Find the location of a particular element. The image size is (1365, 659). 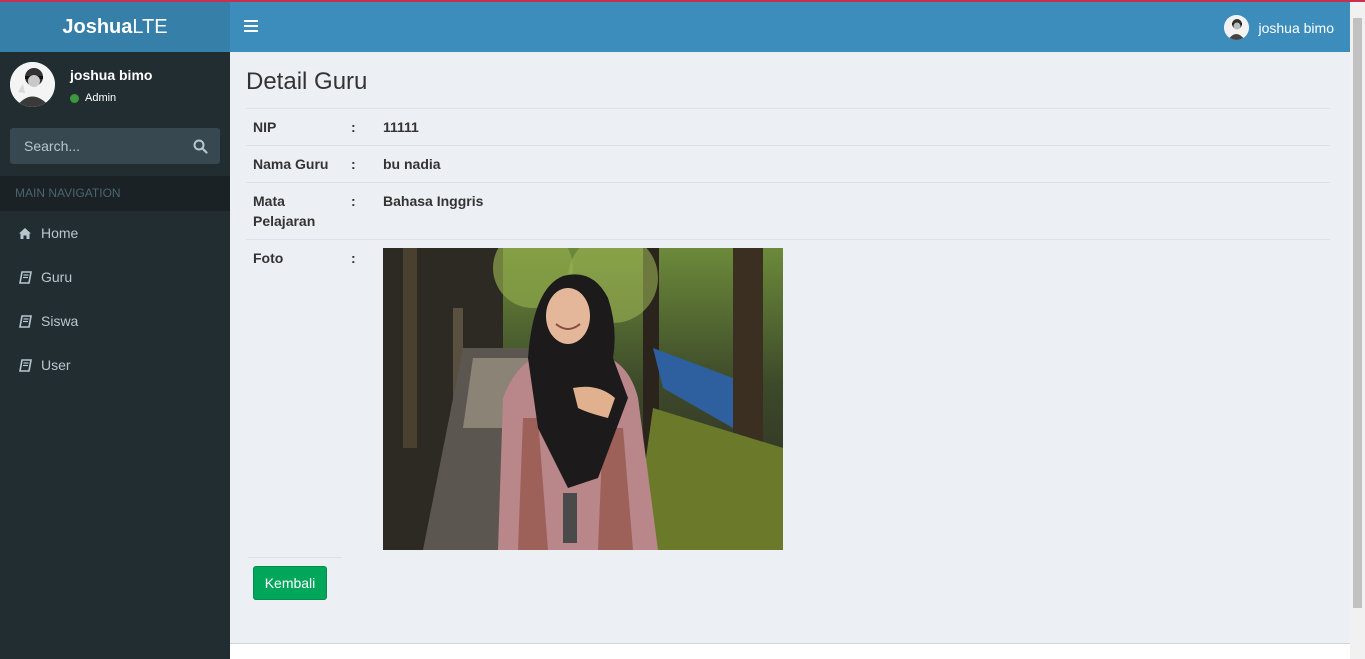

scrollbar-thumb is located at coordinates (1357, 313).